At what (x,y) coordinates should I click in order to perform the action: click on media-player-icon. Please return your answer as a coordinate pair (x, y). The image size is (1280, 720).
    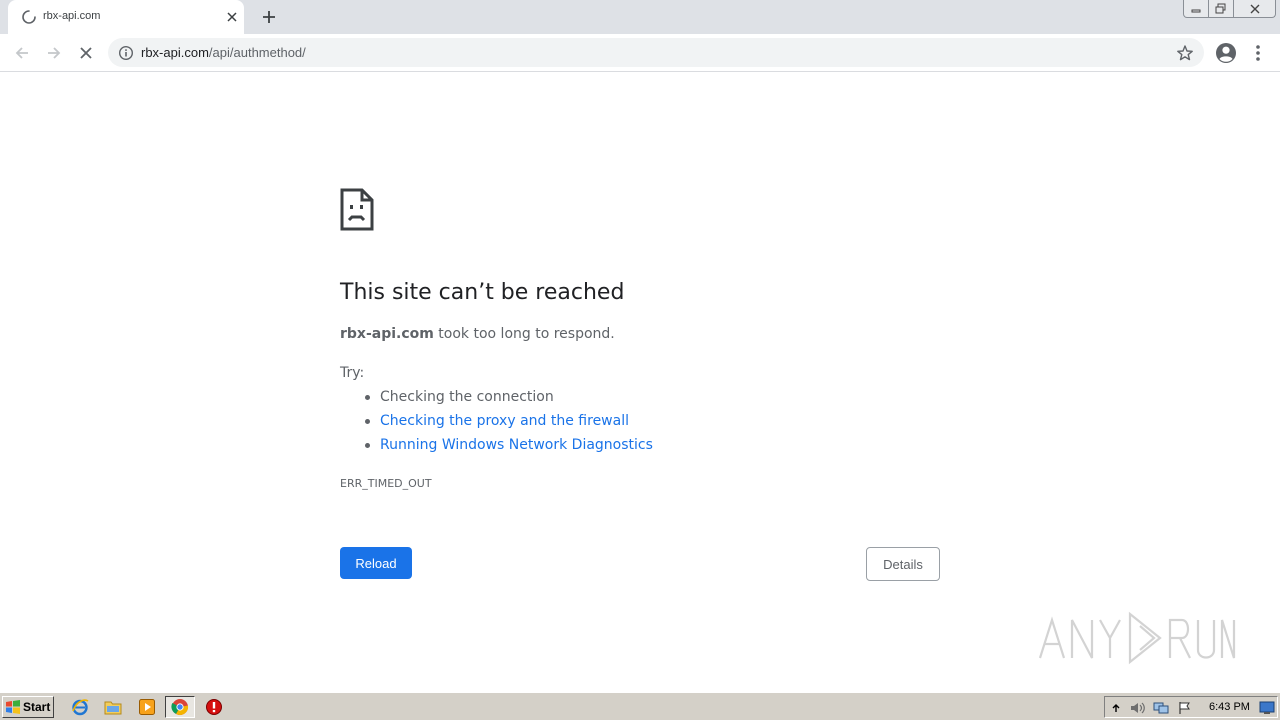
    Looking at the image, I should click on (147, 707).